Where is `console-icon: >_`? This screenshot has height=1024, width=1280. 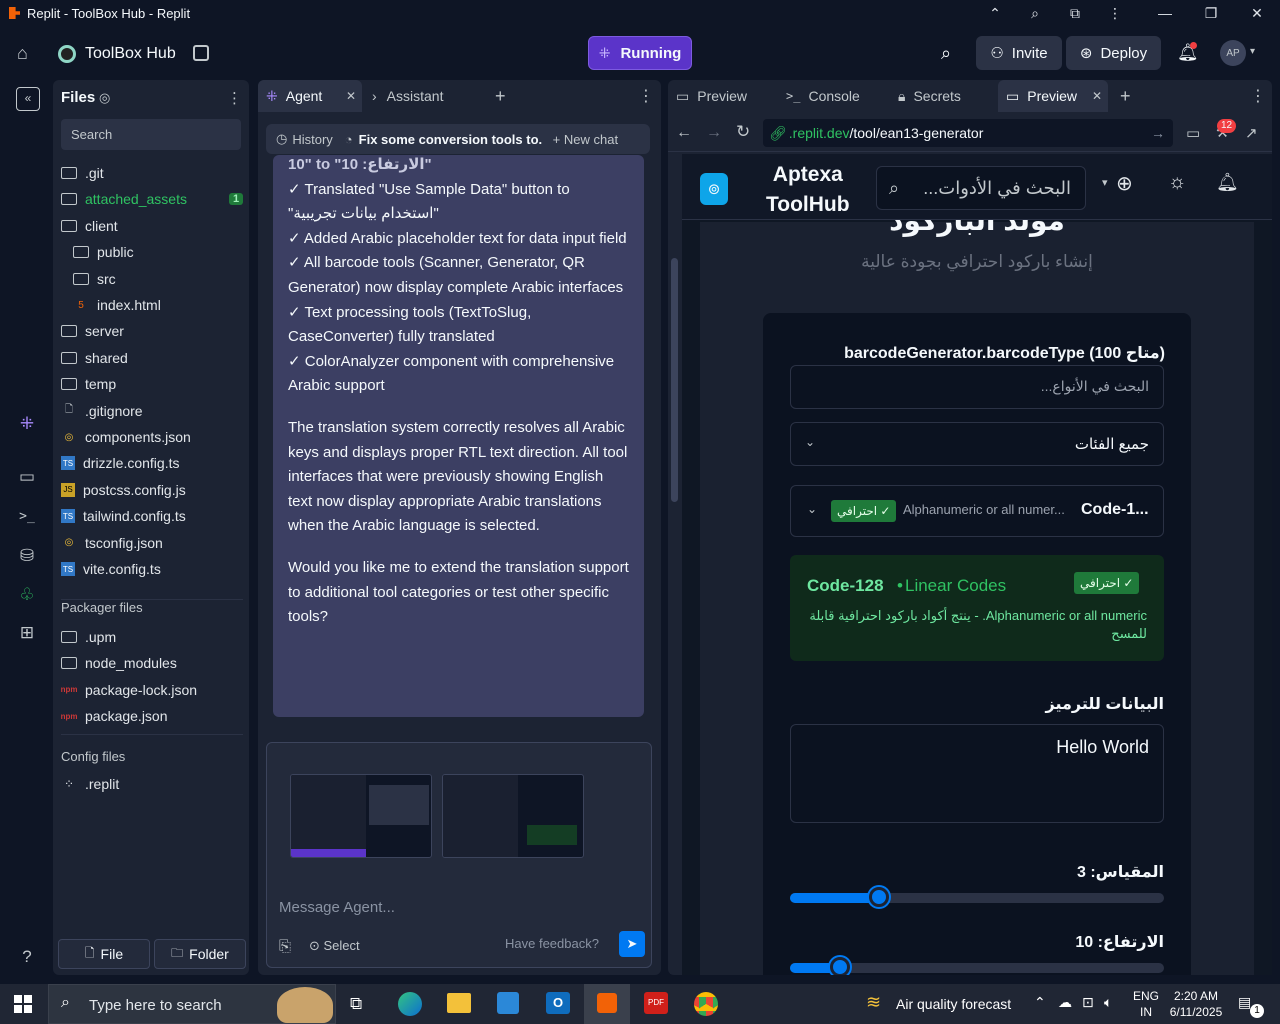
console-icon: >_ is located at coordinates (27, 517).